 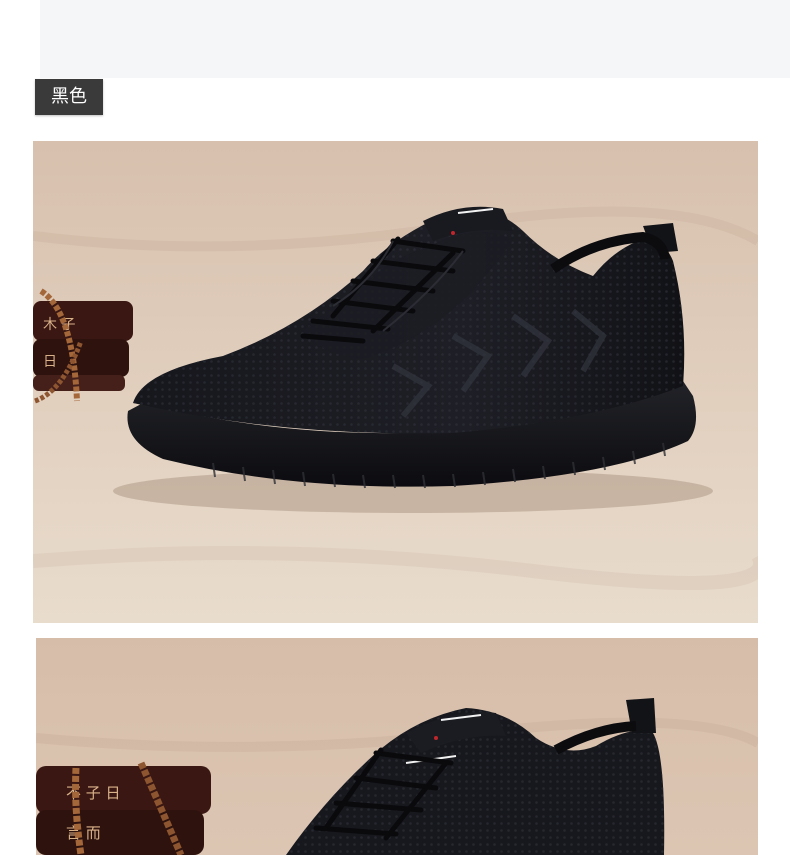 What do you see at coordinates (50, 362) in the screenshot?
I see `svg-text: 日` at bounding box center [50, 362].